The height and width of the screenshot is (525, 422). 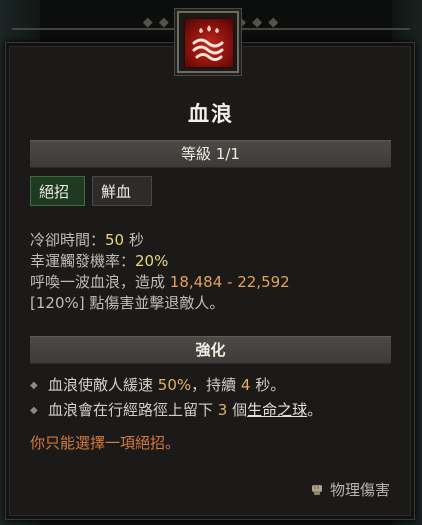 I want to click on enhancement-text: 秒。, so click(x=268, y=385).